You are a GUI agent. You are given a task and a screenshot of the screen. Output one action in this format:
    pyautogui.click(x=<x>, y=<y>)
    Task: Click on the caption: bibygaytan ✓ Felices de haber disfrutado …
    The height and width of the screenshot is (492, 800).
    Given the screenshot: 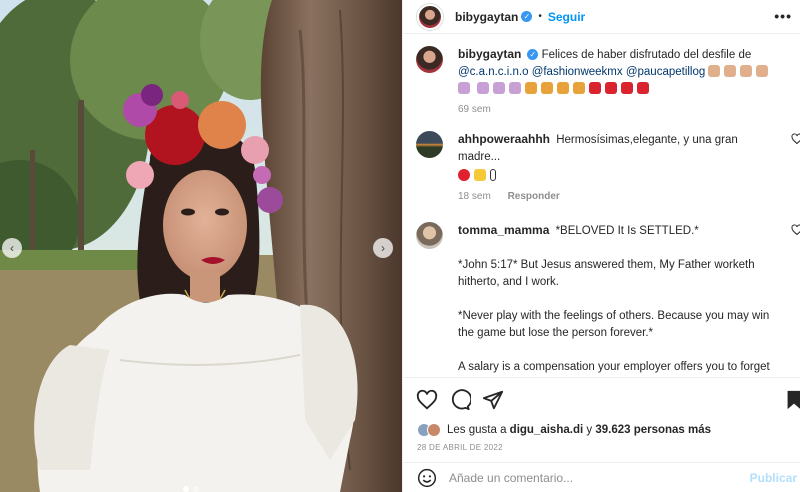 What is the action you would take?
    pyautogui.click(x=601, y=80)
    